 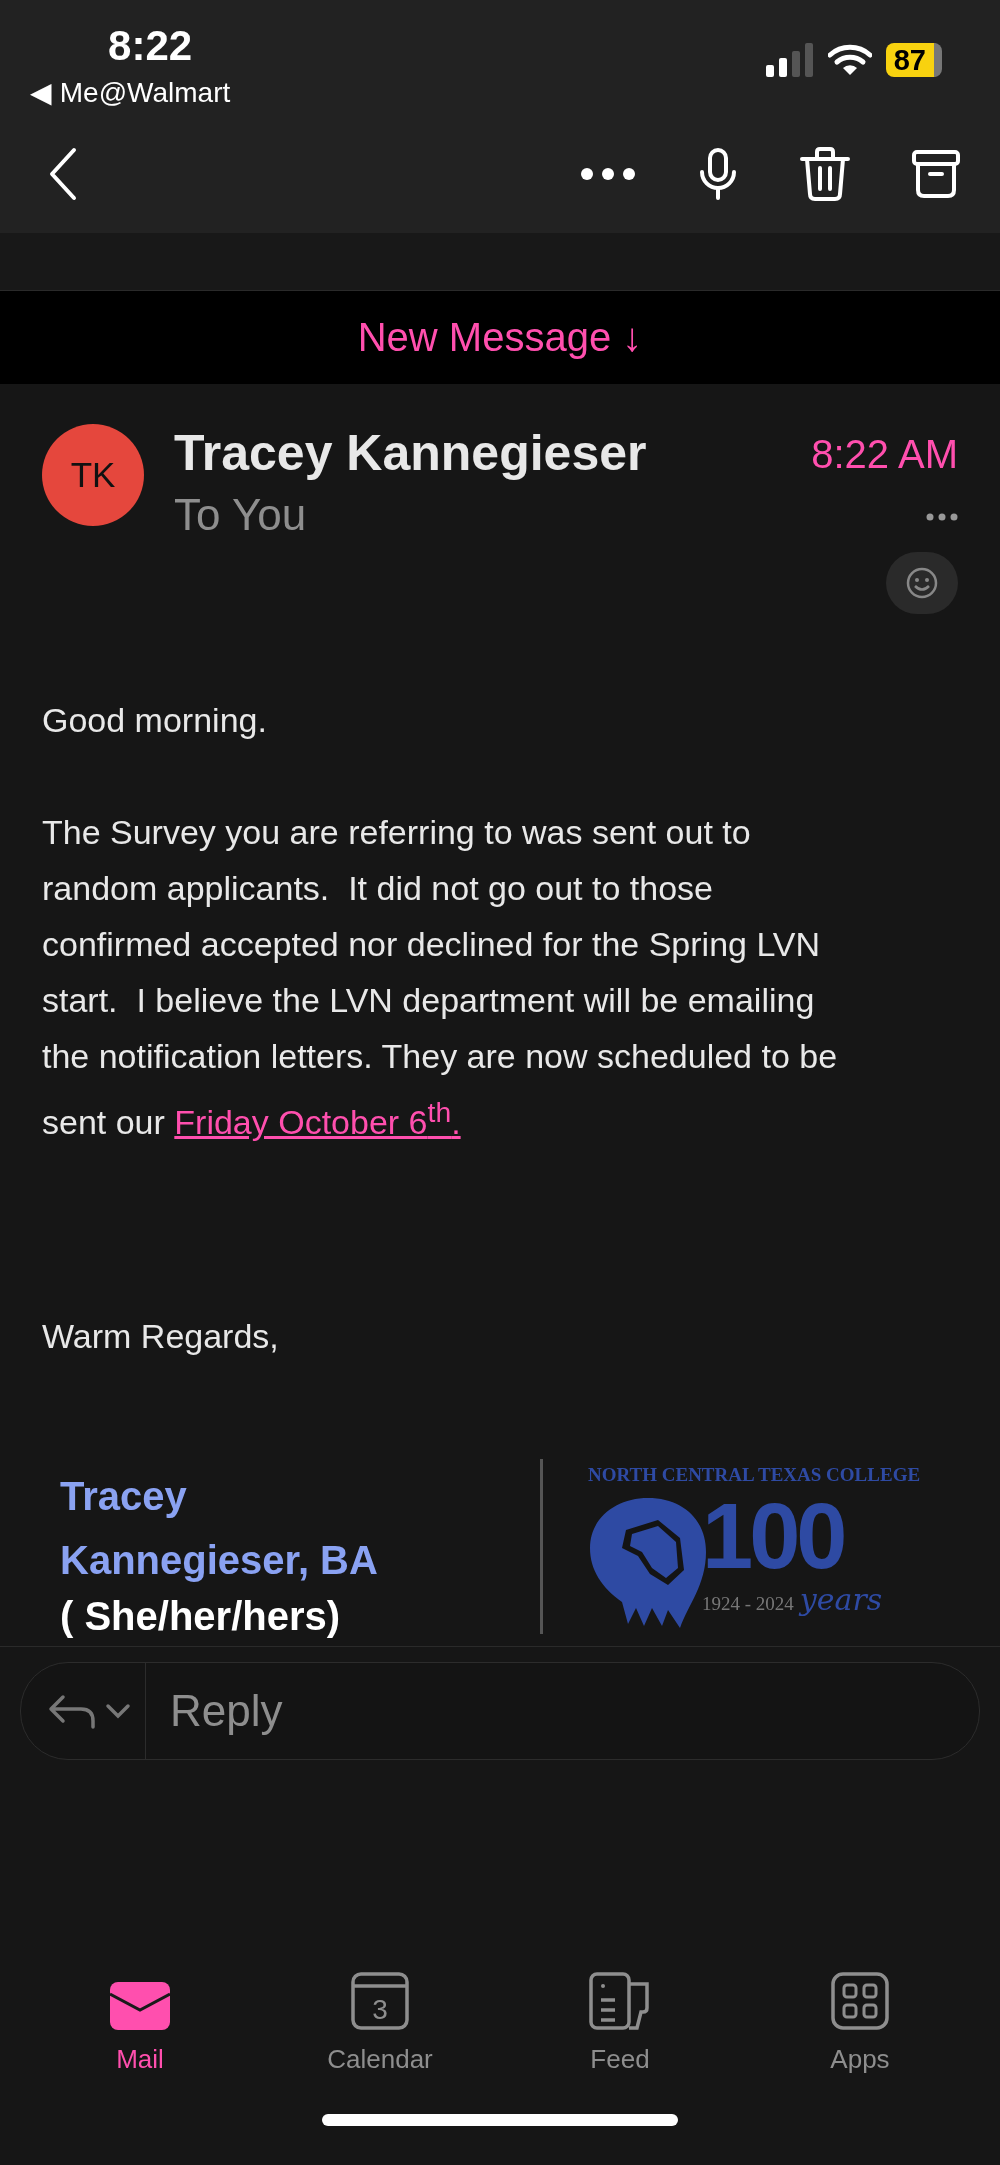 I want to click on wifi-icon, so click(x=849, y=60).